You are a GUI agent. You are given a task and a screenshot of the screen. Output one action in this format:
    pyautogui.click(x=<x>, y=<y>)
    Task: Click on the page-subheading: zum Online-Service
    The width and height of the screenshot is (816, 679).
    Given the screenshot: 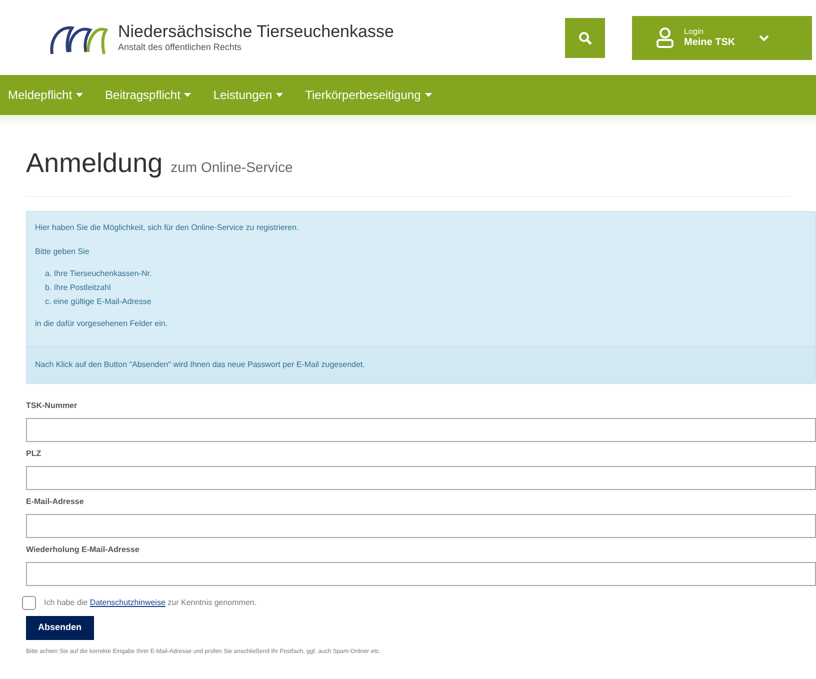 What is the action you would take?
    pyautogui.click(x=231, y=167)
    